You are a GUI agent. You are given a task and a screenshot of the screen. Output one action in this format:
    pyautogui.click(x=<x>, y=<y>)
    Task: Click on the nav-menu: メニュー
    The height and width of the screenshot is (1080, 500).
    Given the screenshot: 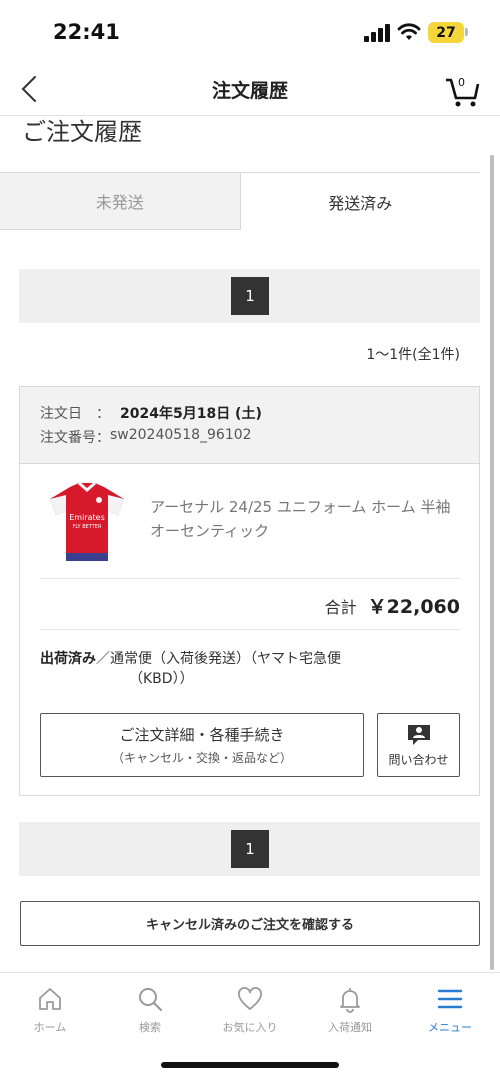 What is the action you would take?
    pyautogui.click(x=450, y=1007)
    